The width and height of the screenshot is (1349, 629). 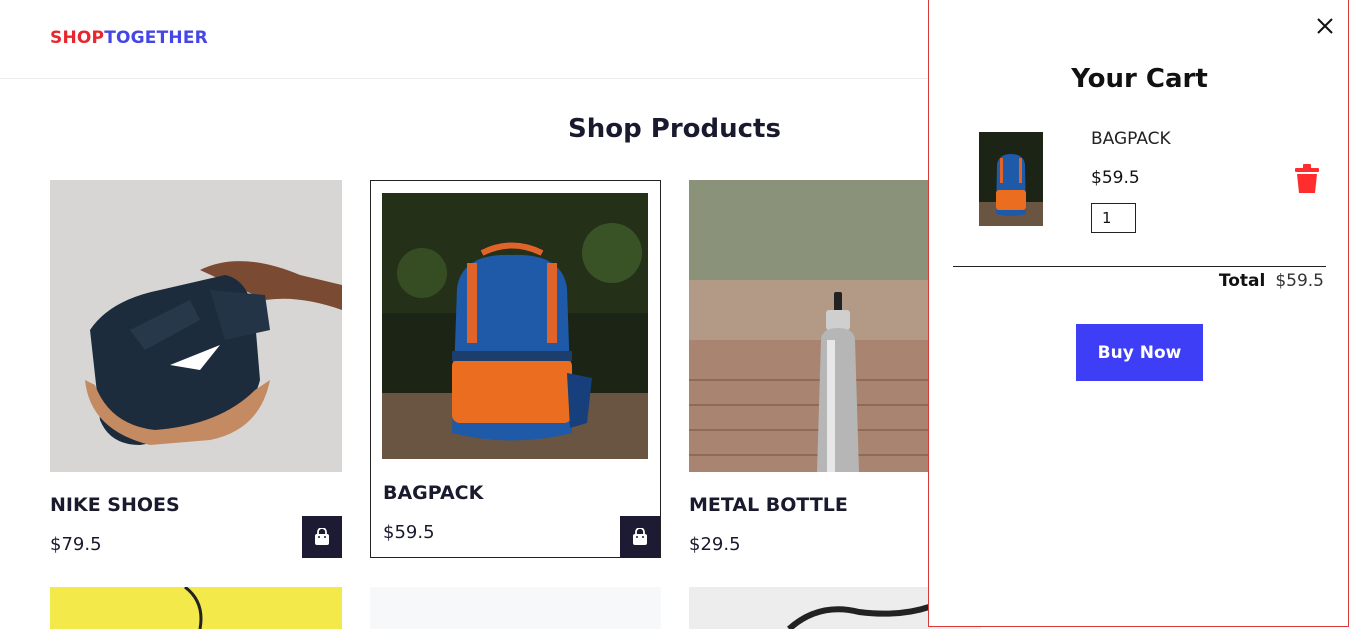 I want to click on close-icon, so click(x=1325, y=26).